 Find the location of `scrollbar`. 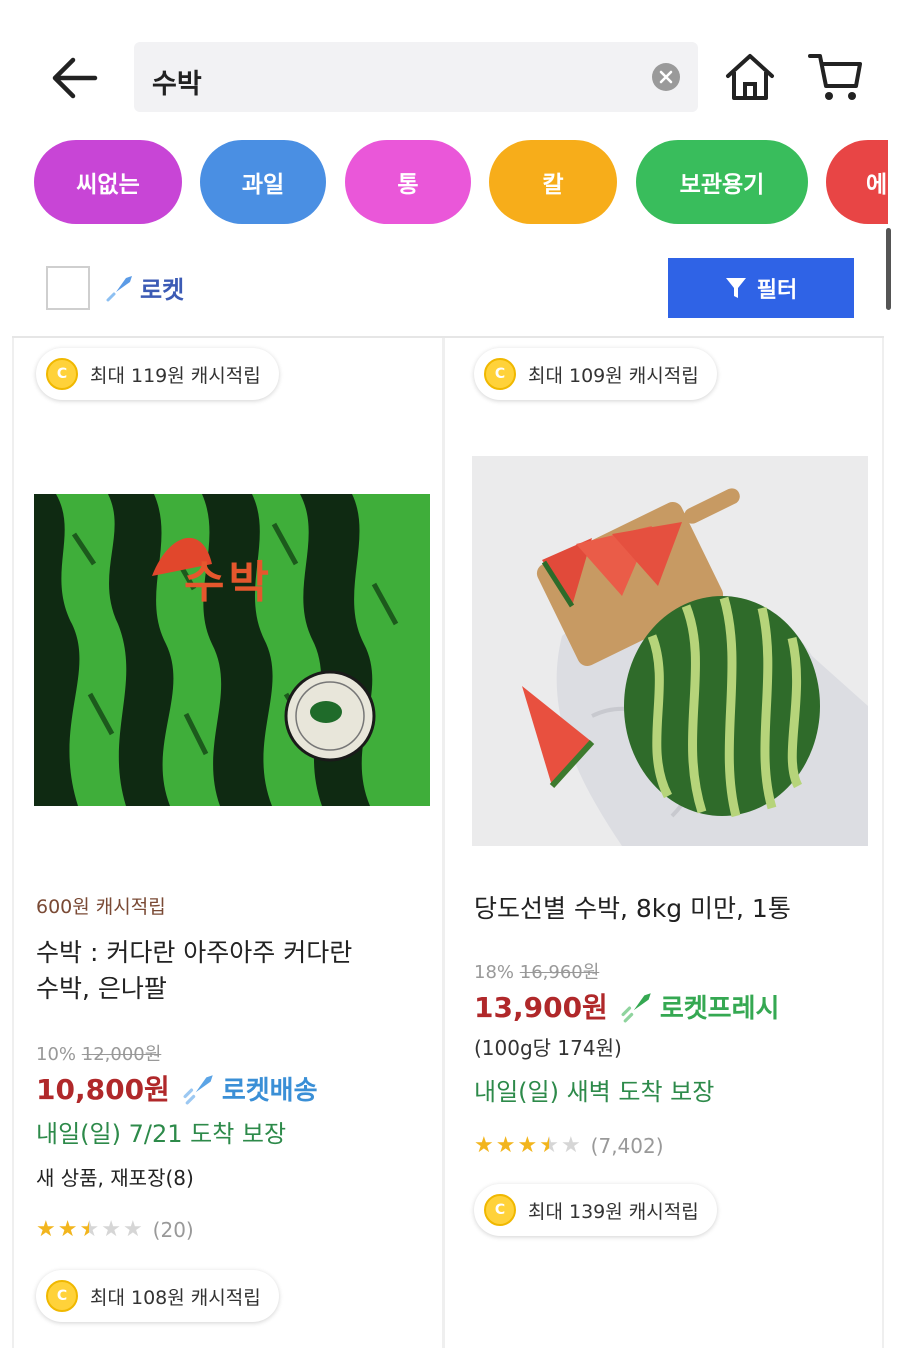

scrollbar is located at coordinates (888, 269).